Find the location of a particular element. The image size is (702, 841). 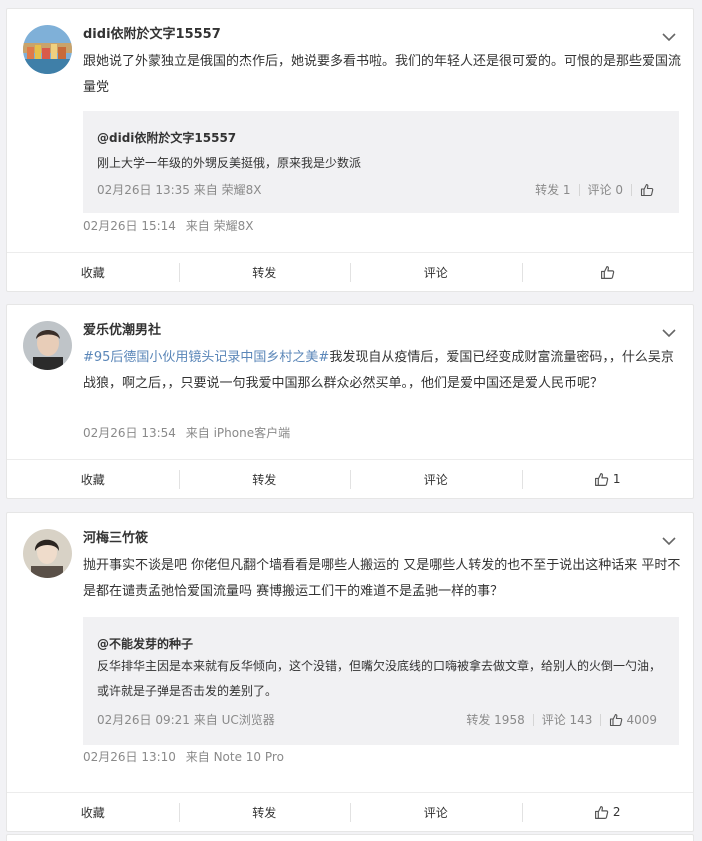

quoted-source: 来自 UC浏览器 is located at coordinates (234, 720).